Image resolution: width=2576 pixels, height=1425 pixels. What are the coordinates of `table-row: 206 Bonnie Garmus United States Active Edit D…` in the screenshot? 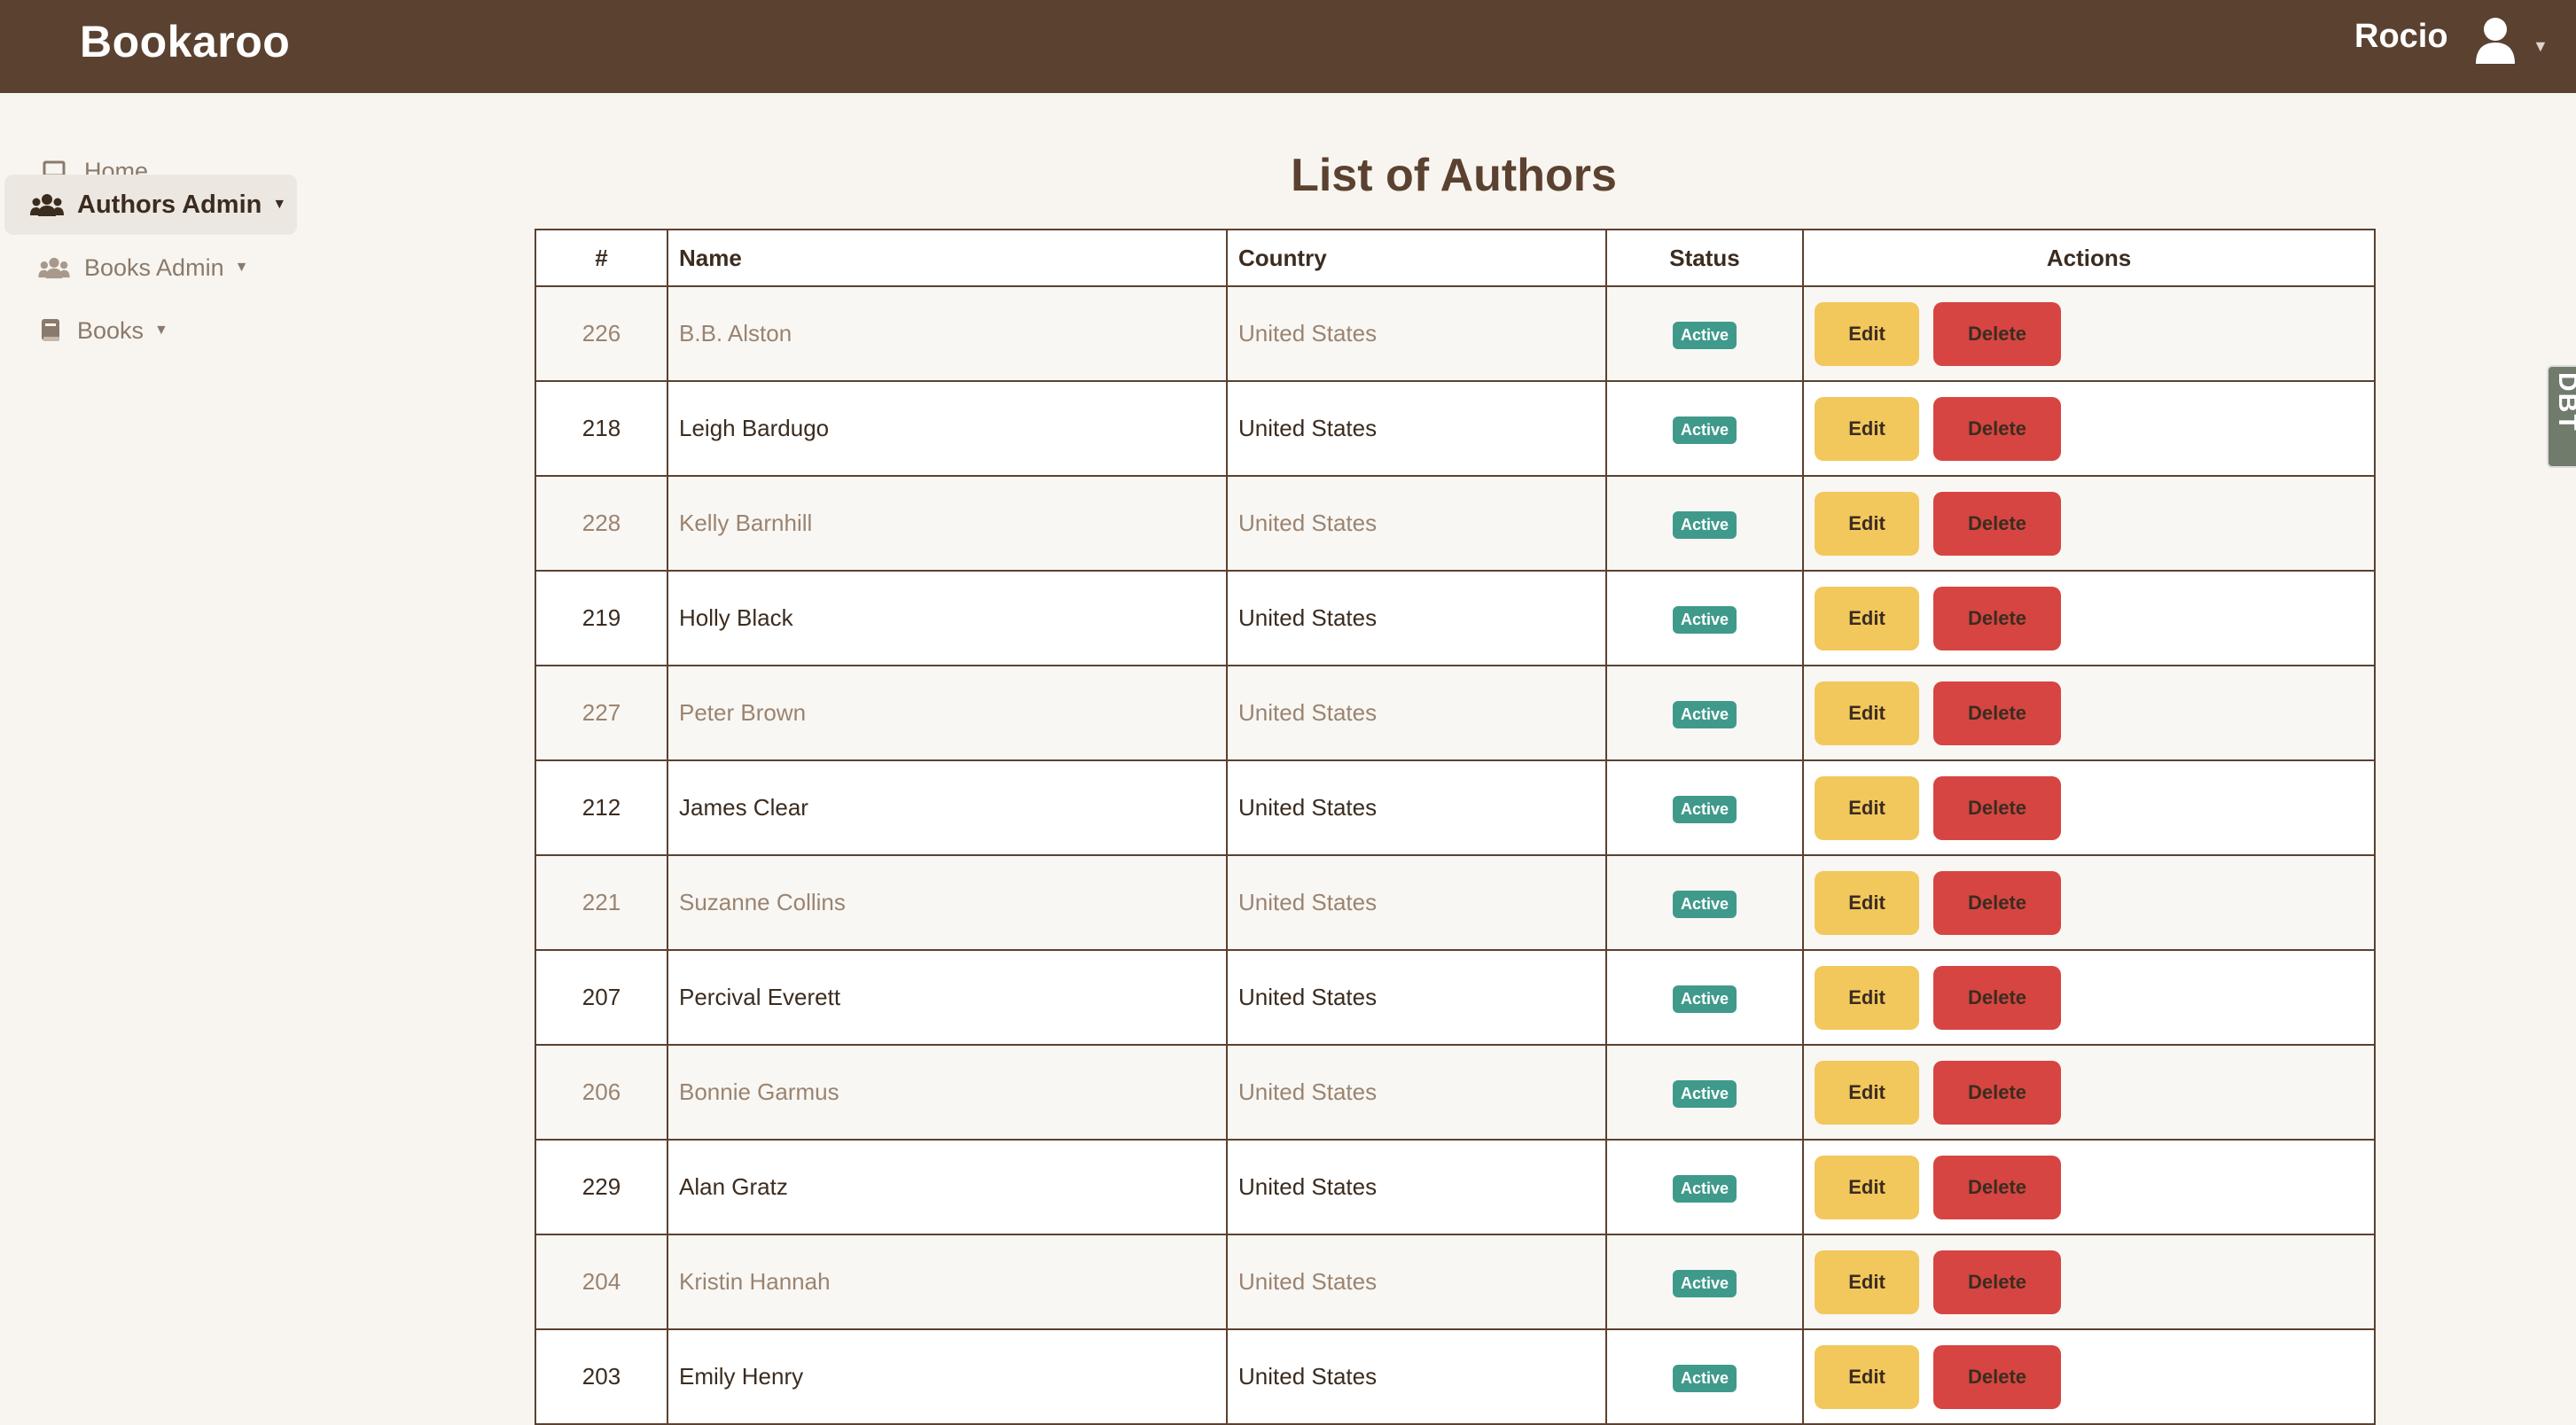 It's located at (1455, 1092).